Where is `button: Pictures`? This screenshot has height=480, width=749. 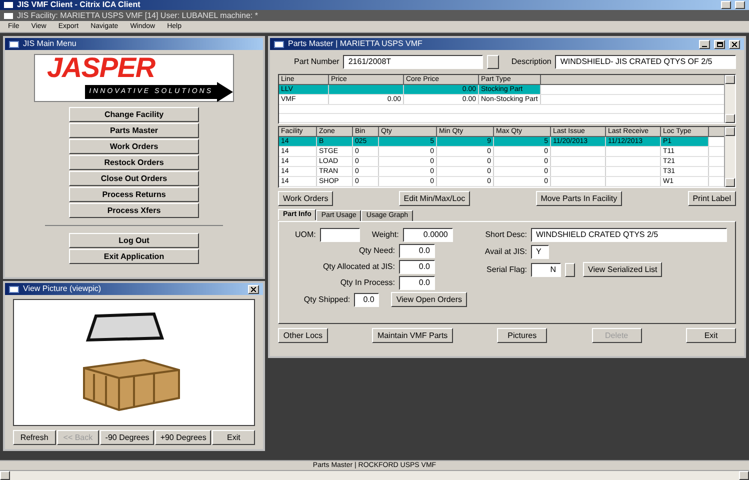 button: Pictures is located at coordinates (522, 335).